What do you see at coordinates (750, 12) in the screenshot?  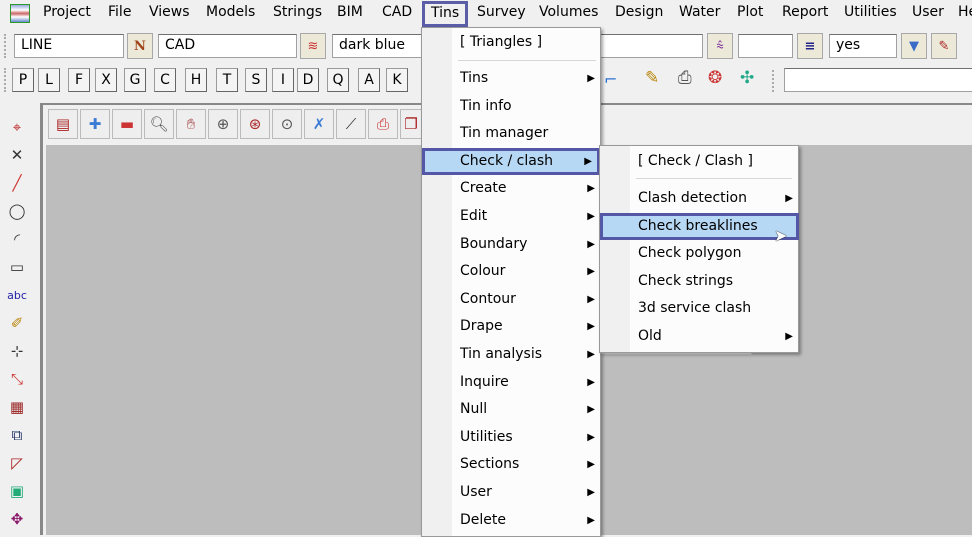 I see `menu-plot: Plot` at bounding box center [750, 12].